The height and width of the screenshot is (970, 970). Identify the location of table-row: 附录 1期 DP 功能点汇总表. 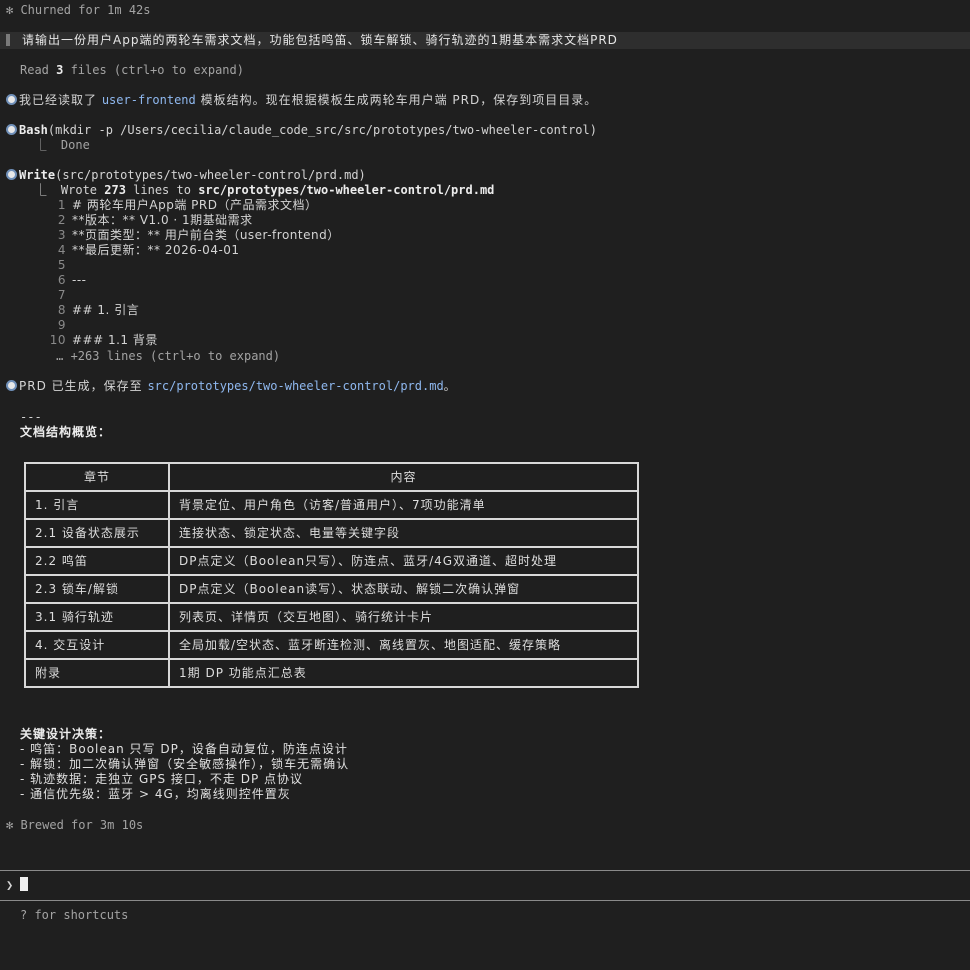
(331, 673).